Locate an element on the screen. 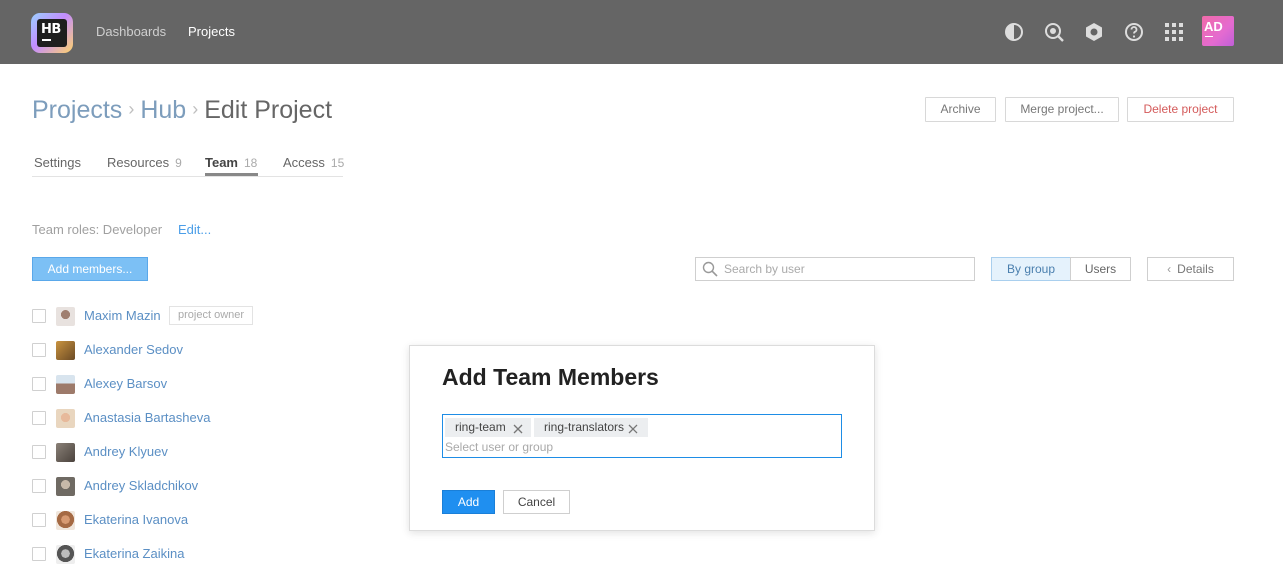  member-name: Ekaterina Zaikina is located at coordinates (134, 553).